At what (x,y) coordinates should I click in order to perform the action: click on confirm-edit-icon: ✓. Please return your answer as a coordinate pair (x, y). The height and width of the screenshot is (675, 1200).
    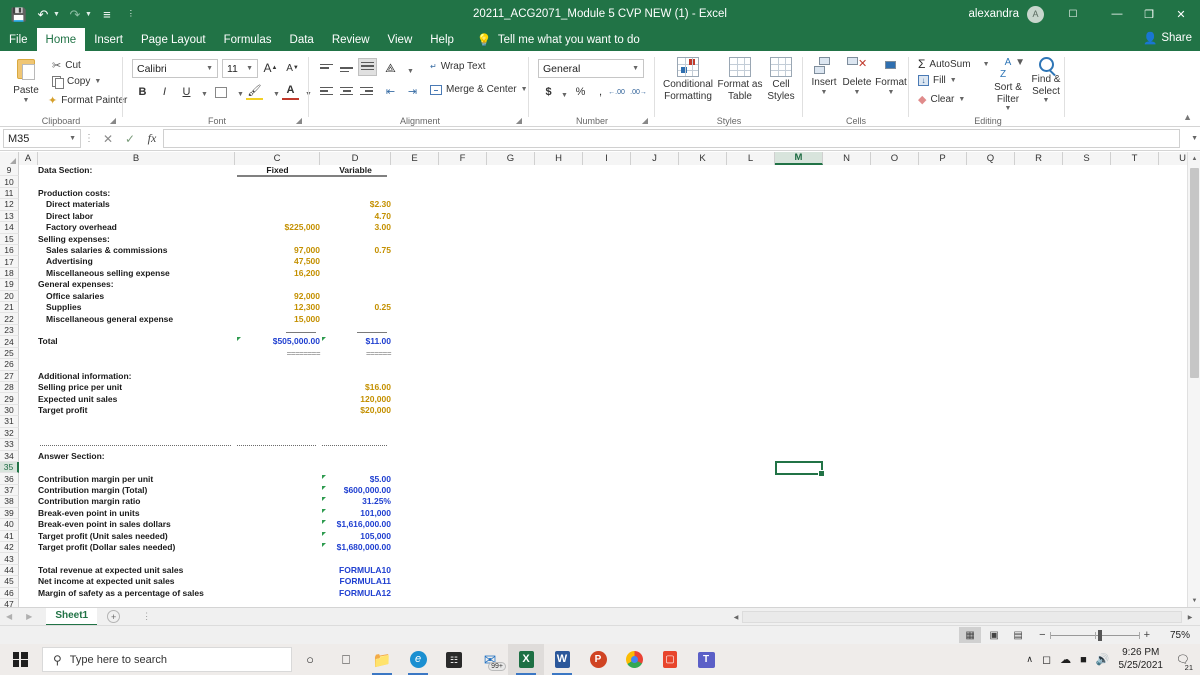
    Looking at the image, I should click on (130, 139).